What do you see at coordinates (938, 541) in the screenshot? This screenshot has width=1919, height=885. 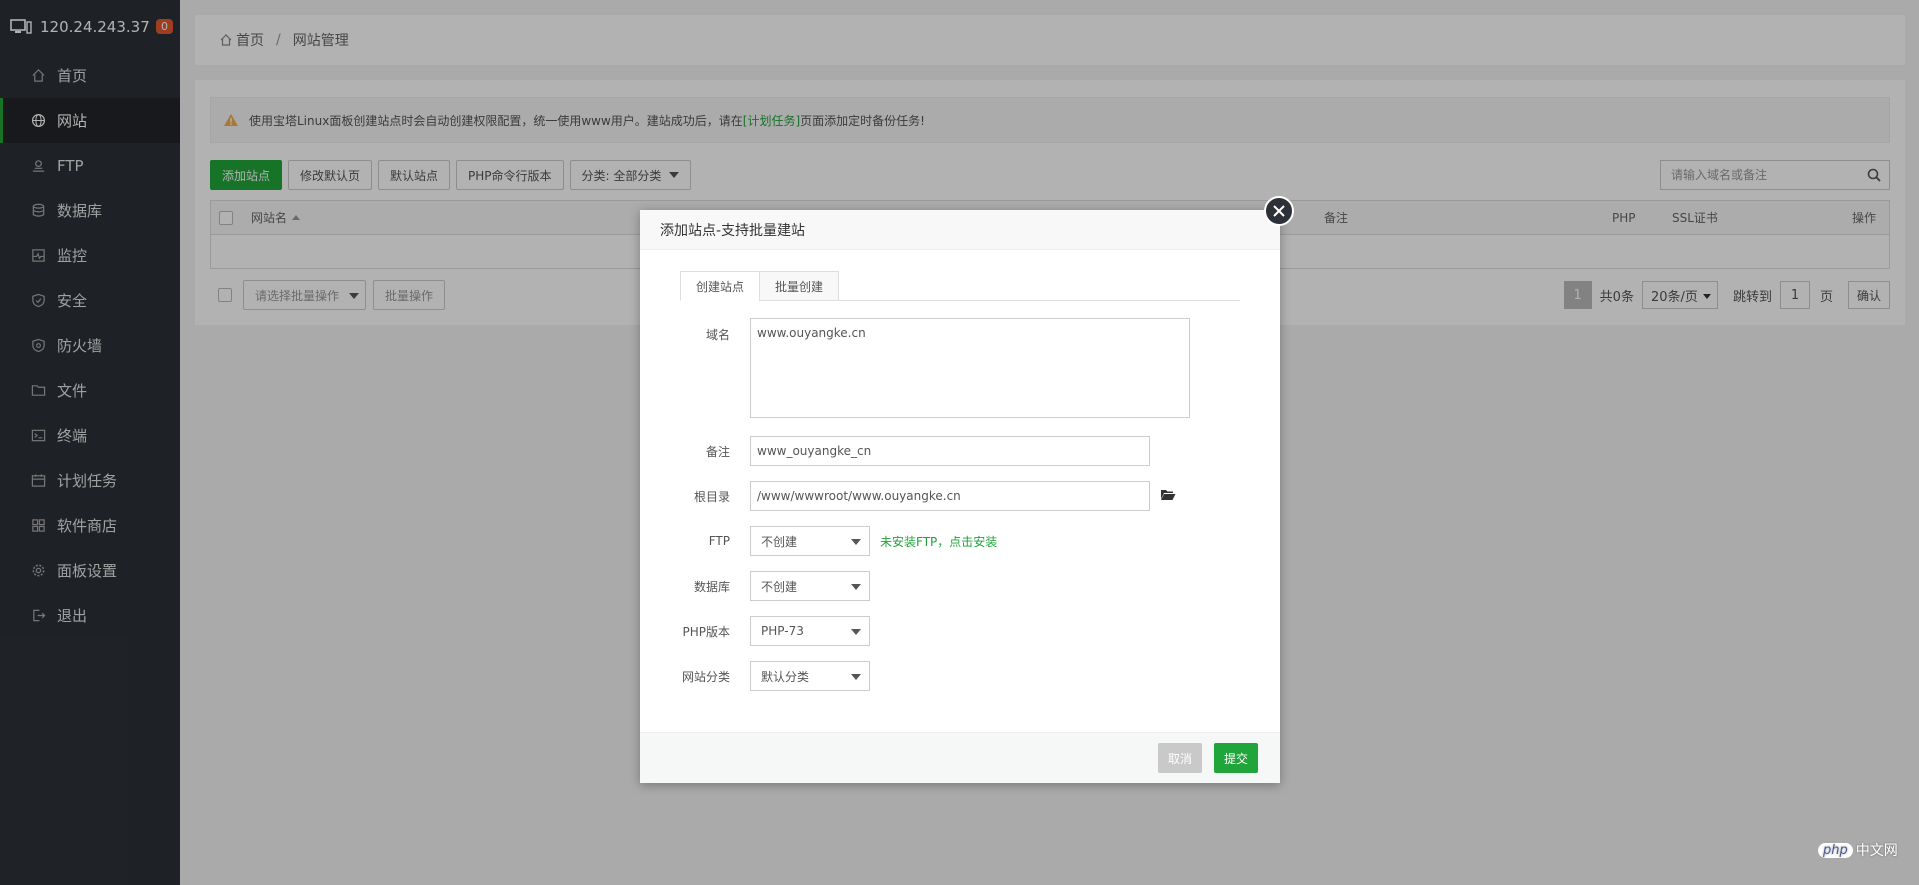 I see `install-ftp-link: 未安装FTP，点击安装` at bounding box center [938, 541].